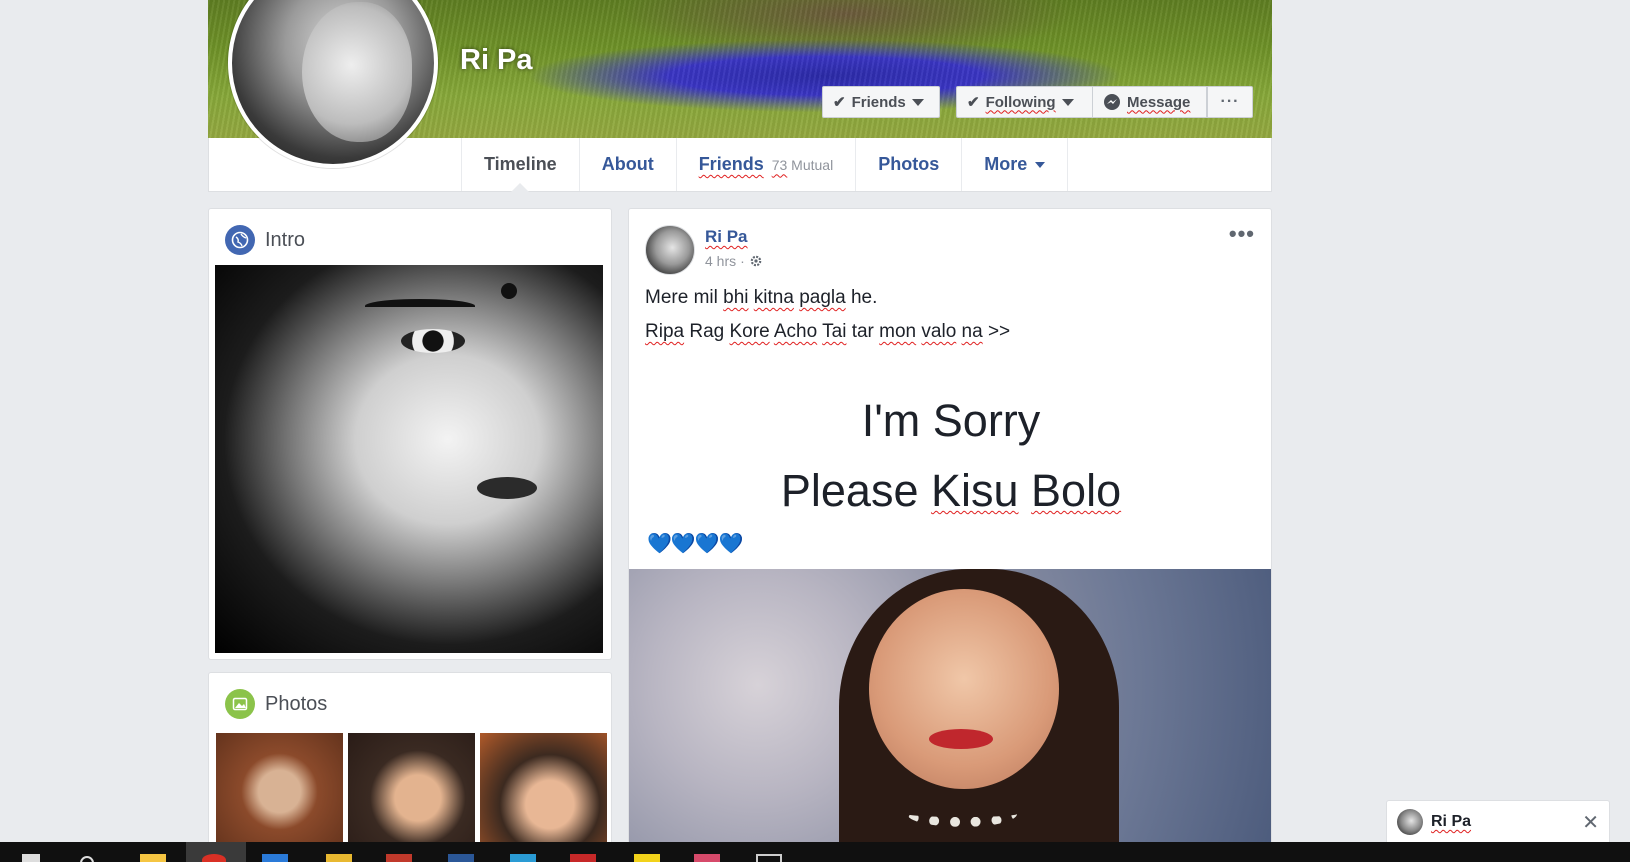  I want to click on post-image, so click(950, 710).